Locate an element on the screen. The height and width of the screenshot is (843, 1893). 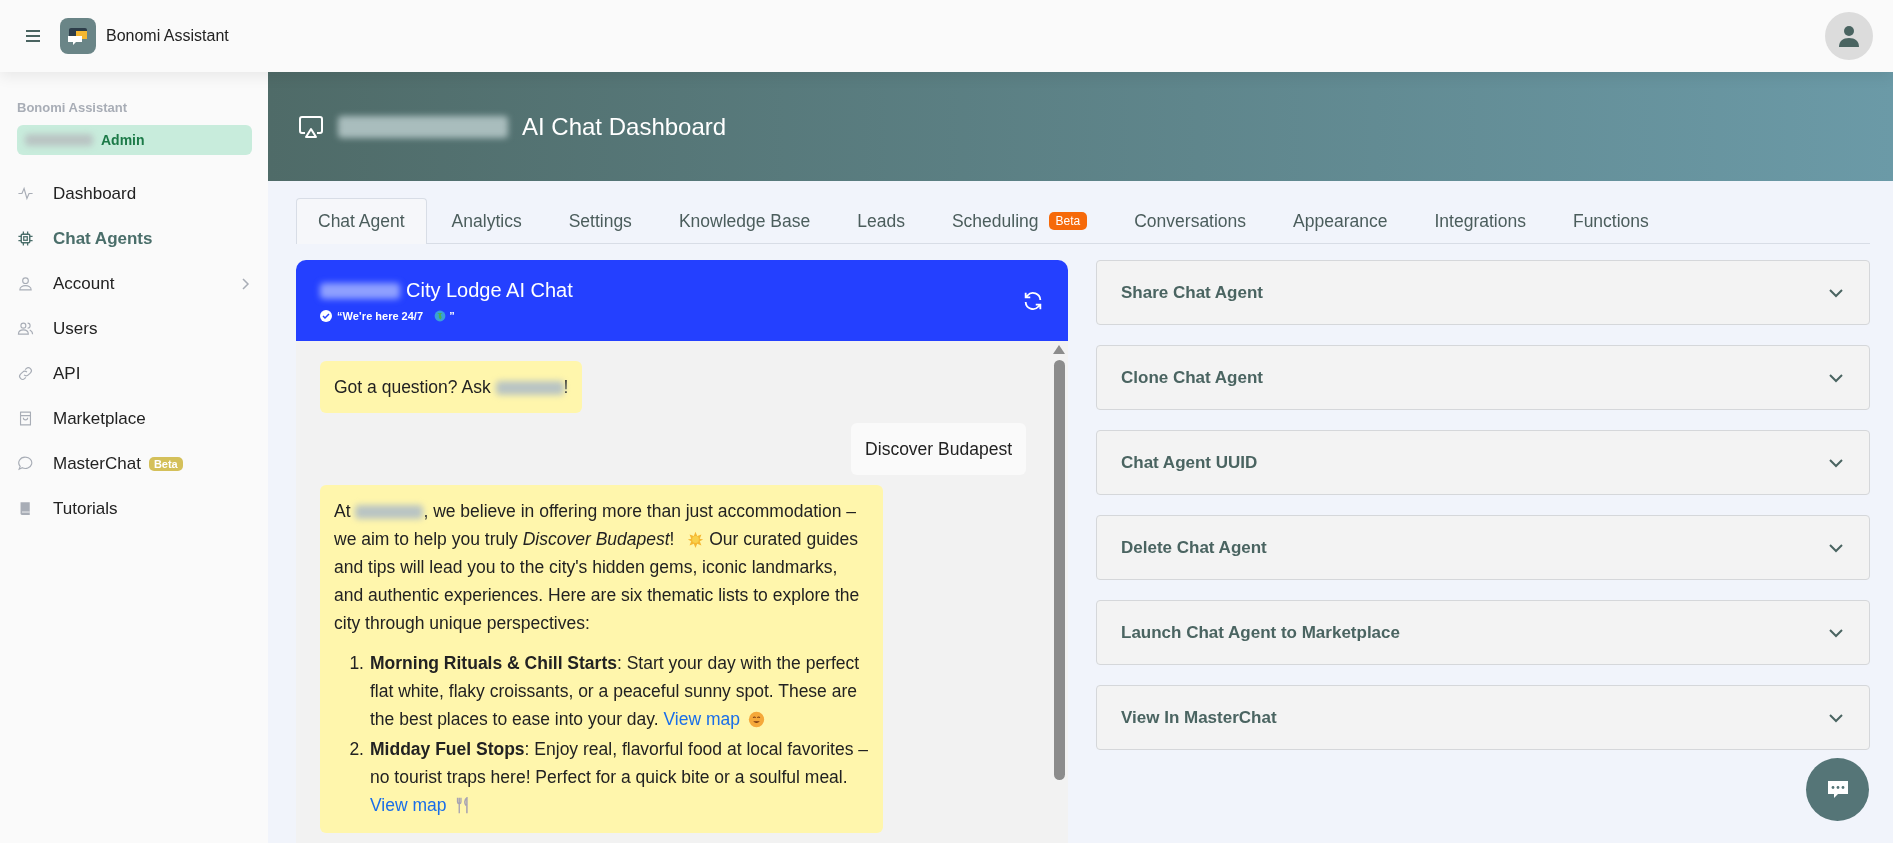
accordion-header: Chat Agent UUID is located at coordinates (1483, 462).